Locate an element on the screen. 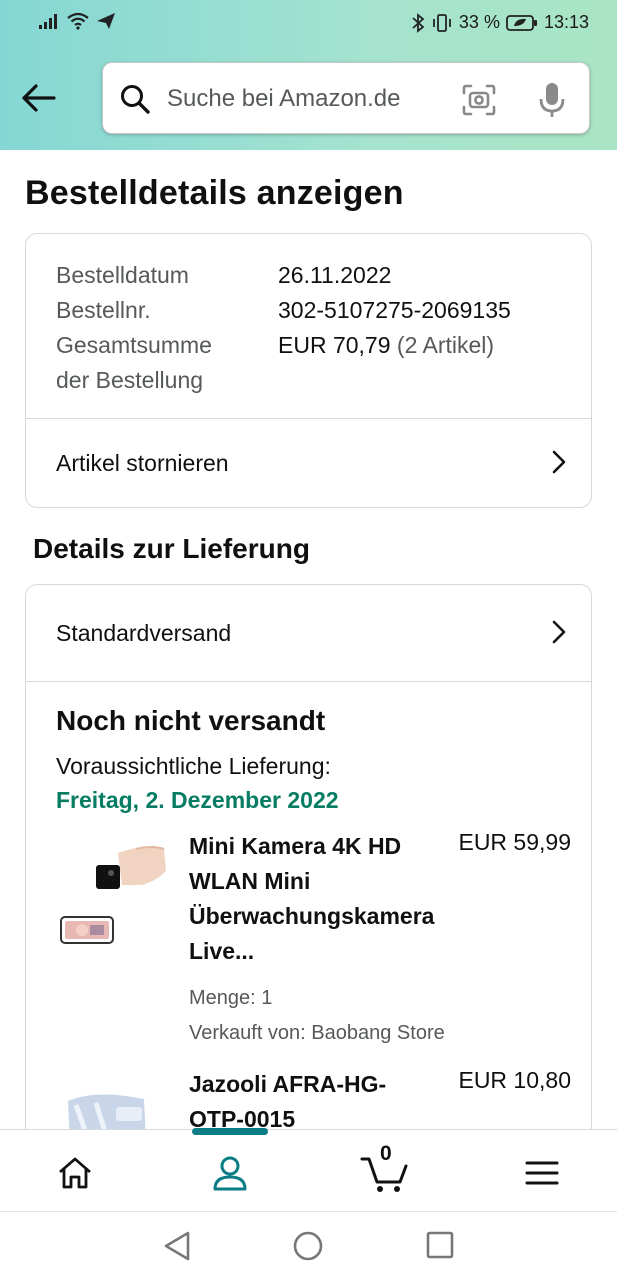 This screenshot has width=617, height=1280. search-input is located at coordinates (307, 99).